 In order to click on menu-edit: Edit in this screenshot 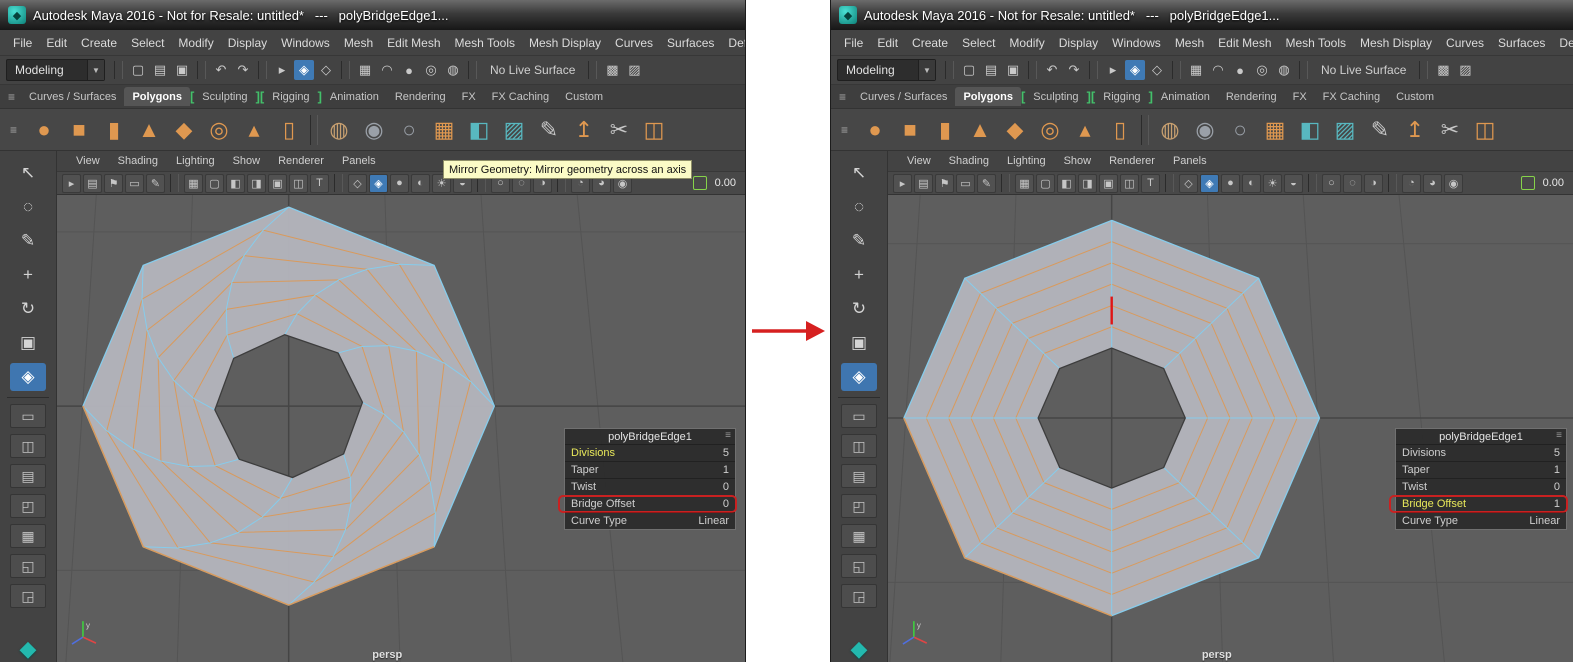, I will do `click(56, 43)`.